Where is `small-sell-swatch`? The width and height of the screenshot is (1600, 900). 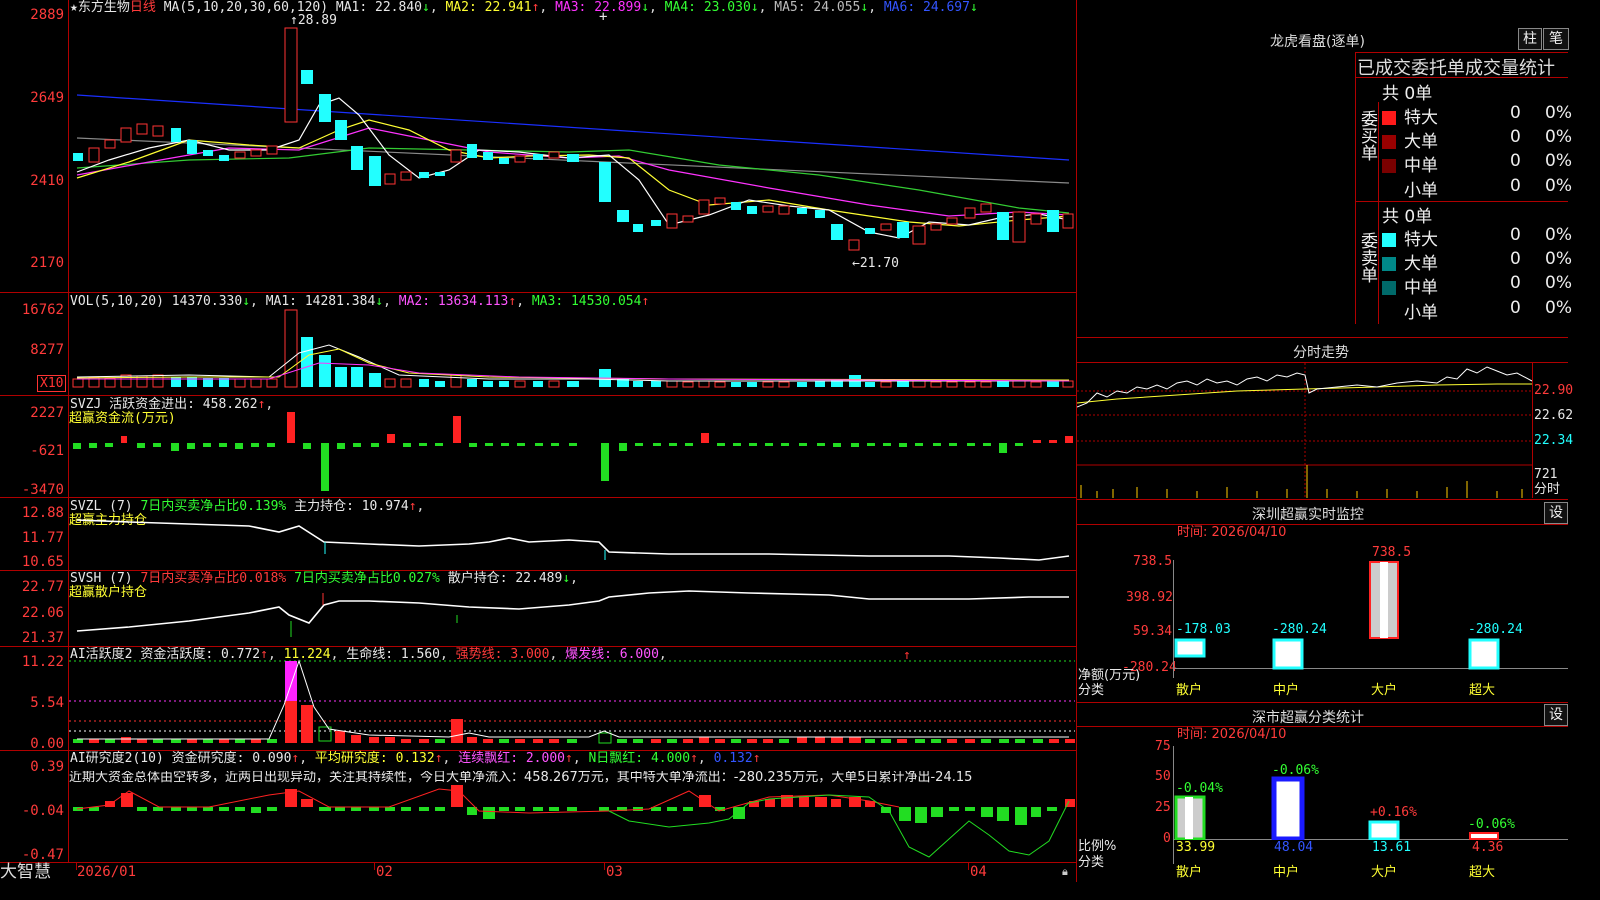 small-sell-swatch is located at coordinates (1389, 313).